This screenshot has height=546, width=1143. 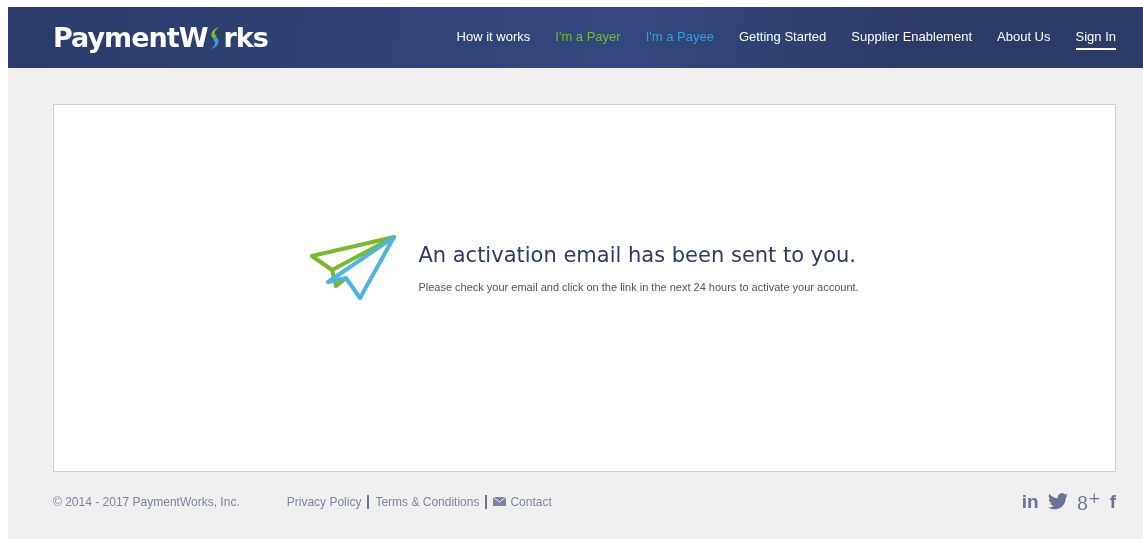 I want to click on footer-link: Terms & Conditions, so click(x=427, y=501).